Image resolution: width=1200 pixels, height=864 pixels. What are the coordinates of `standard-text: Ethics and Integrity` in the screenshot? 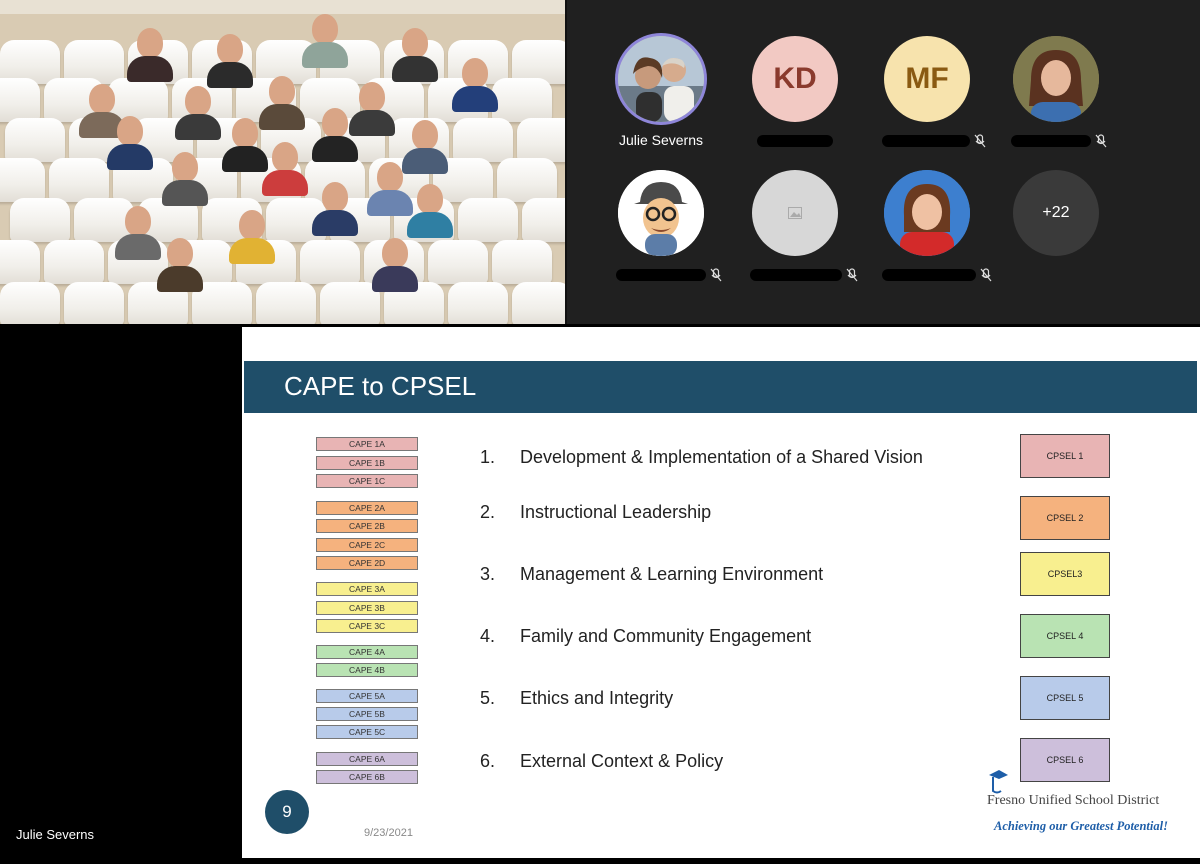 It's located at (597, 698).